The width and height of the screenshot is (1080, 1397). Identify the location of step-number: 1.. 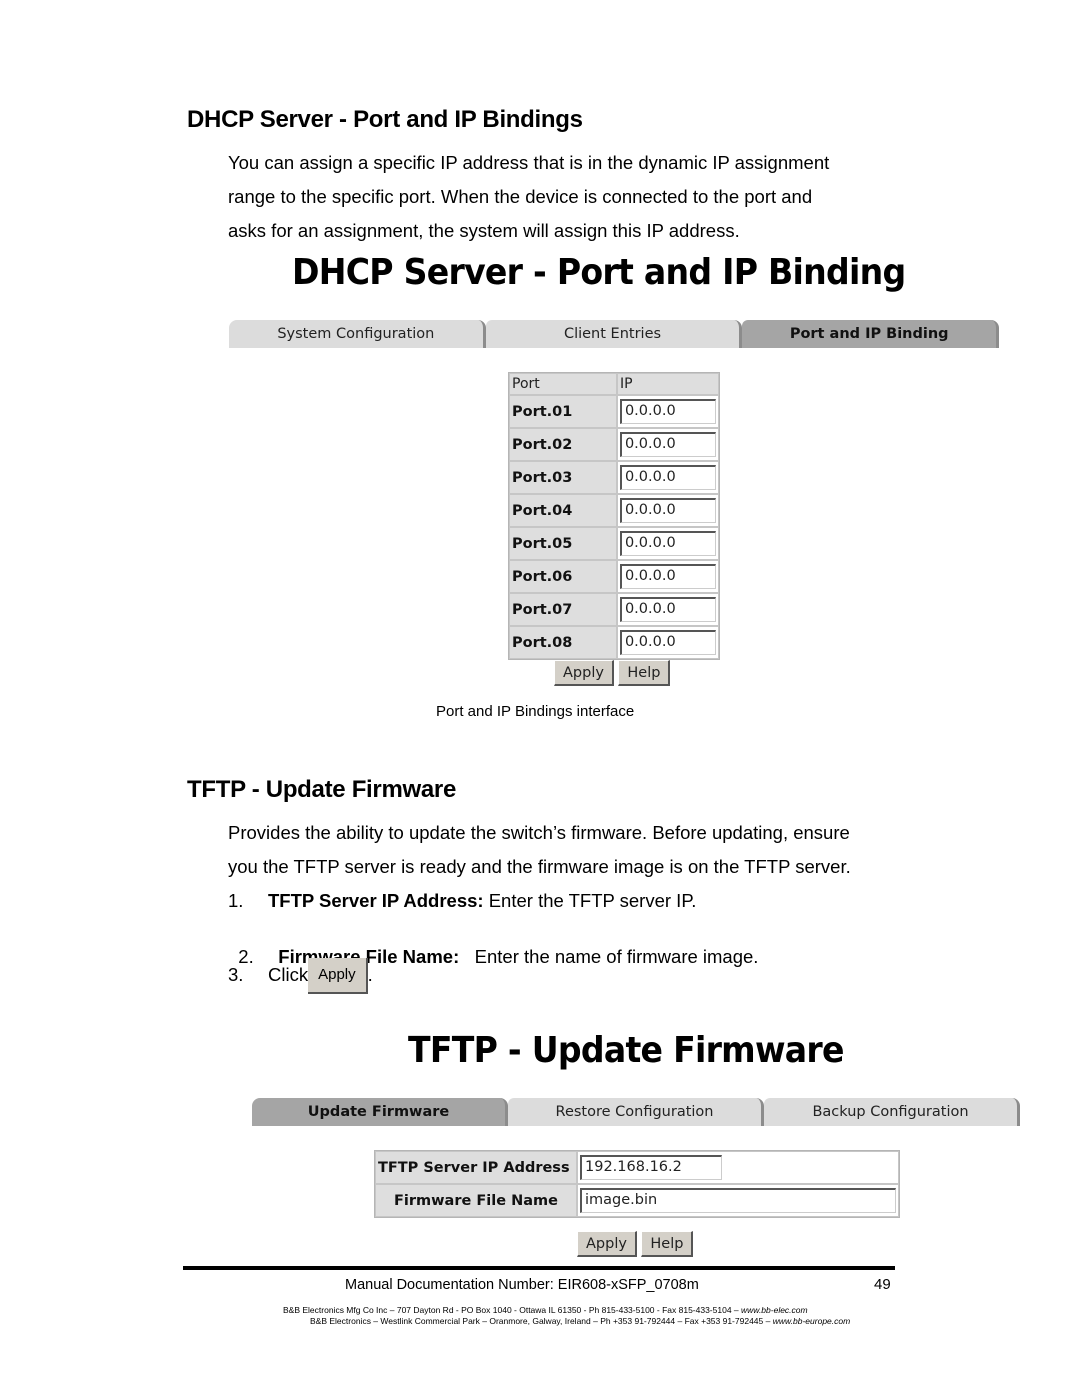
(236, 900).